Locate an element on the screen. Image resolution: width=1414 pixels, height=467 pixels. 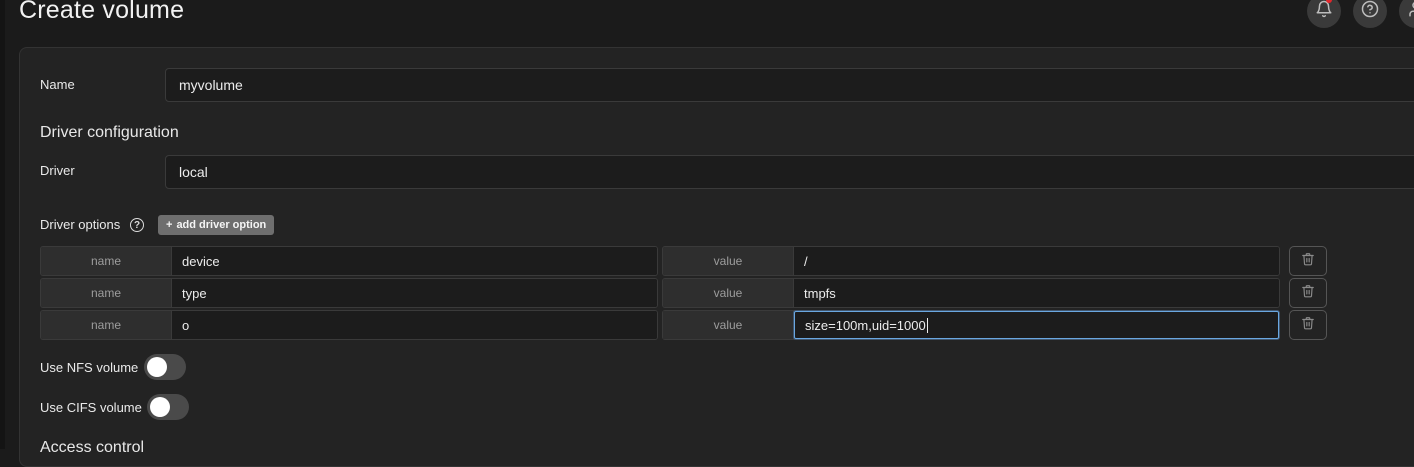
add-driver-option-label: add driver option is located at coordinates (221, 225).